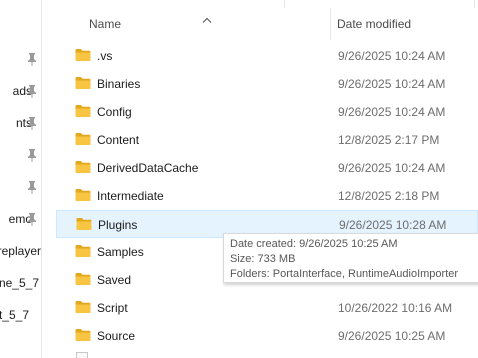  I want to click on file-name: DerivedDataCache, so click(148, 168).